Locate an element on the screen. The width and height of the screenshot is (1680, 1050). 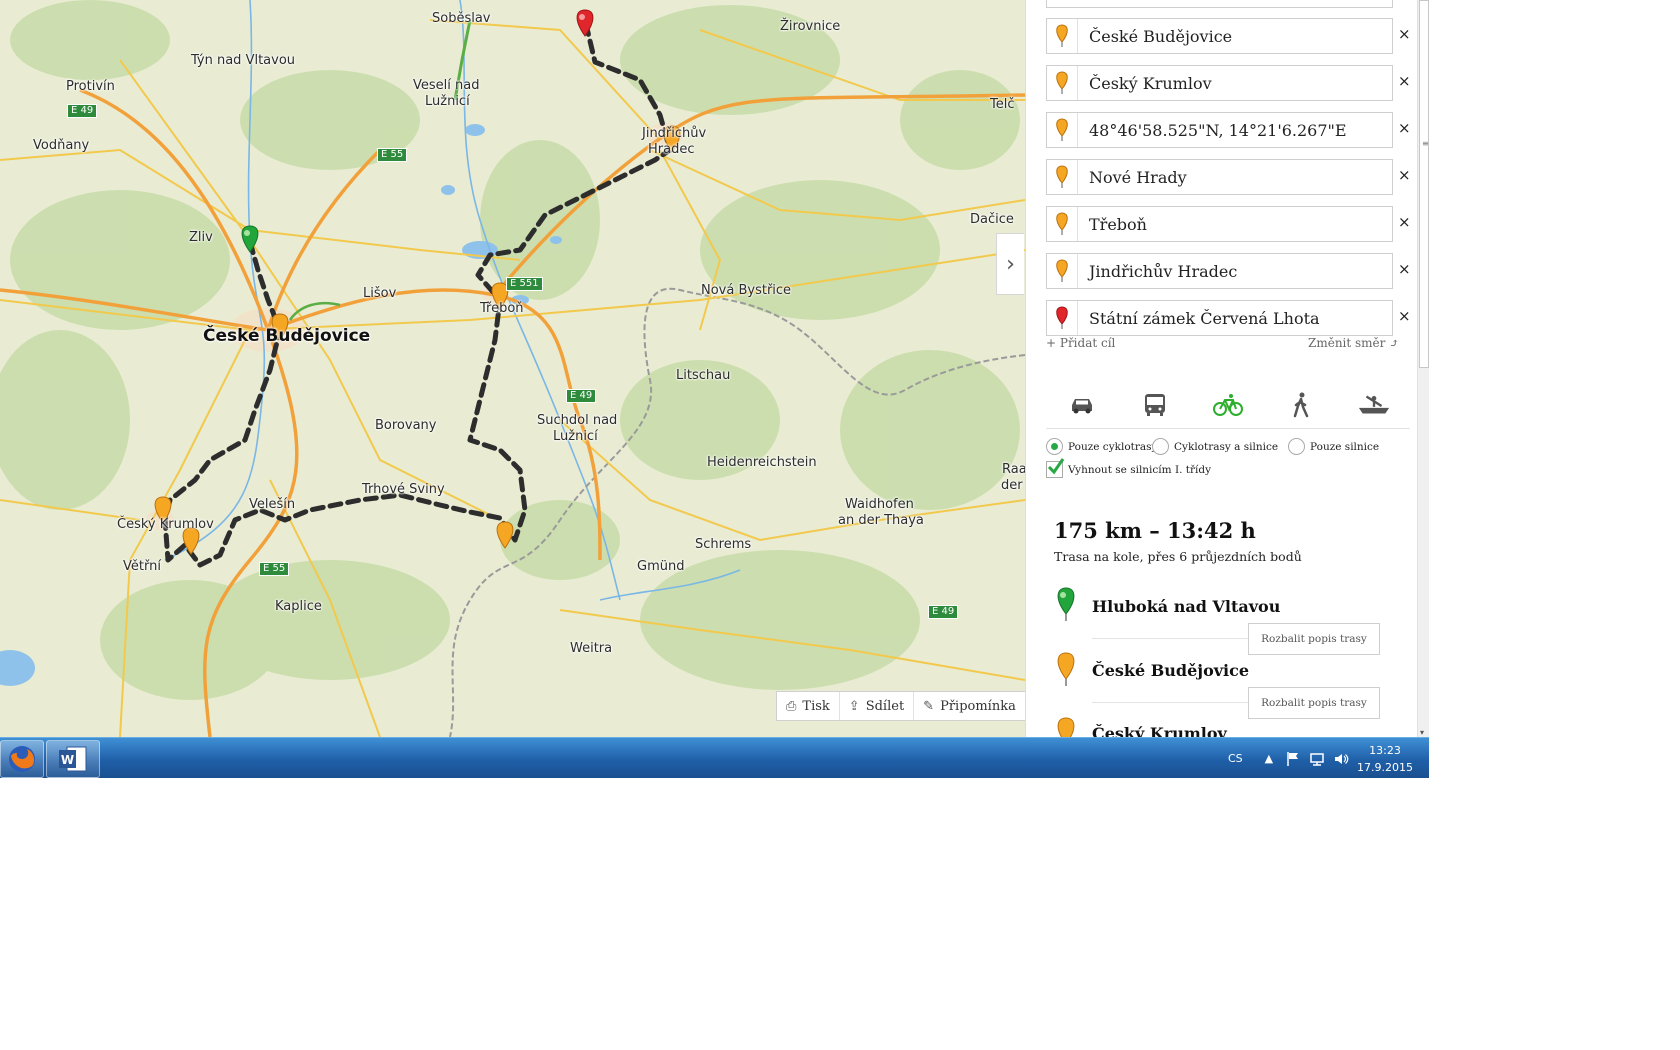
clock-time: 13:23 is located at coordinates (1385, 750).